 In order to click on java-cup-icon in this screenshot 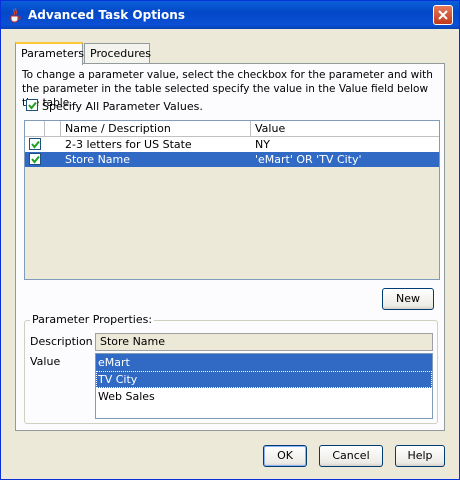, I will do `click(15, 15)`.